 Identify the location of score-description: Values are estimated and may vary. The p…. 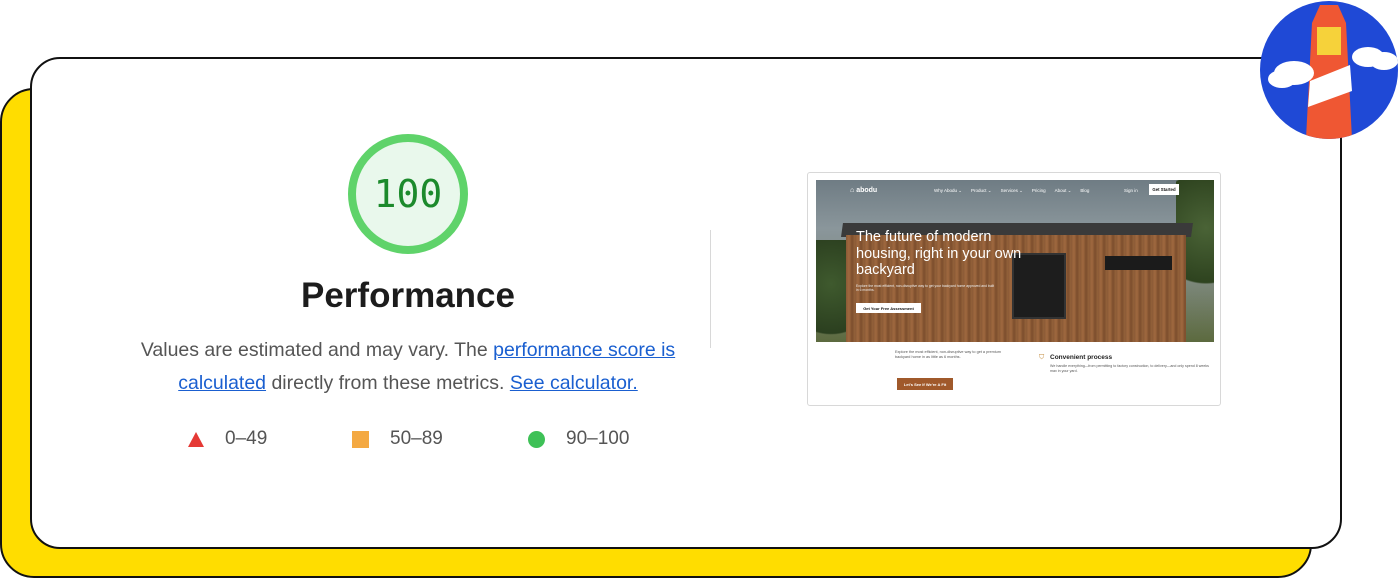
(408, 367).